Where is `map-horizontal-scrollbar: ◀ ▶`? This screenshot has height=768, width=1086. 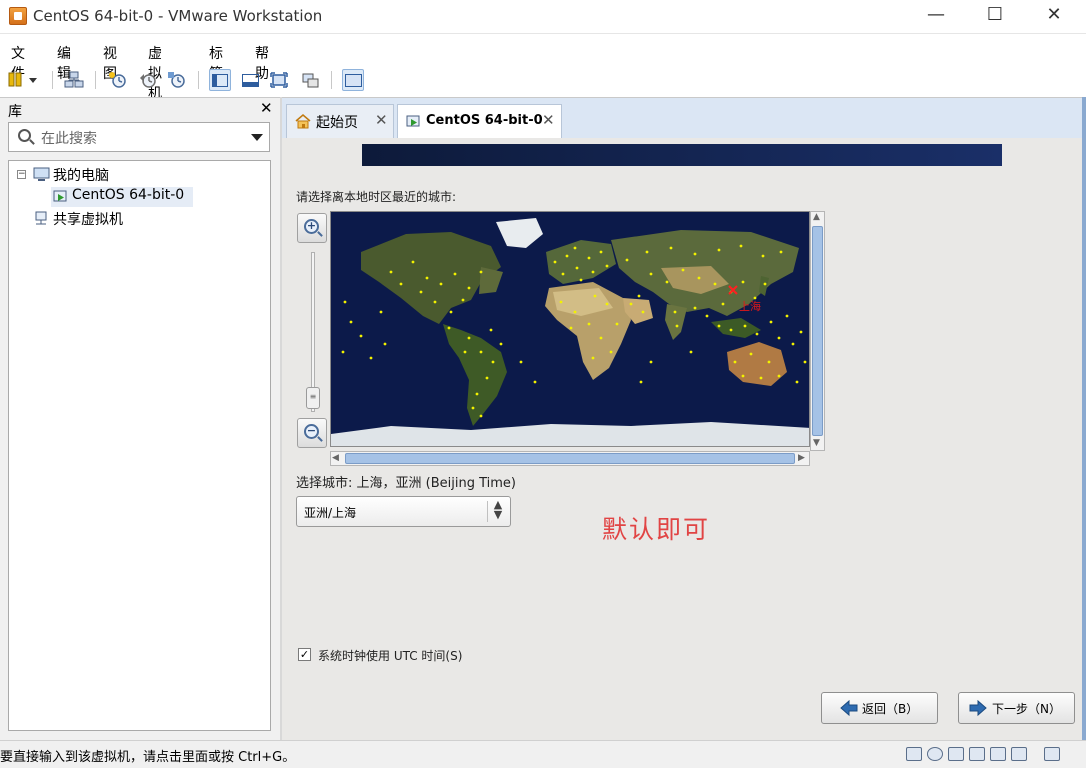 map-horizontal-scrollbar: ◀ ▶ is located at coordinates (570, 458).